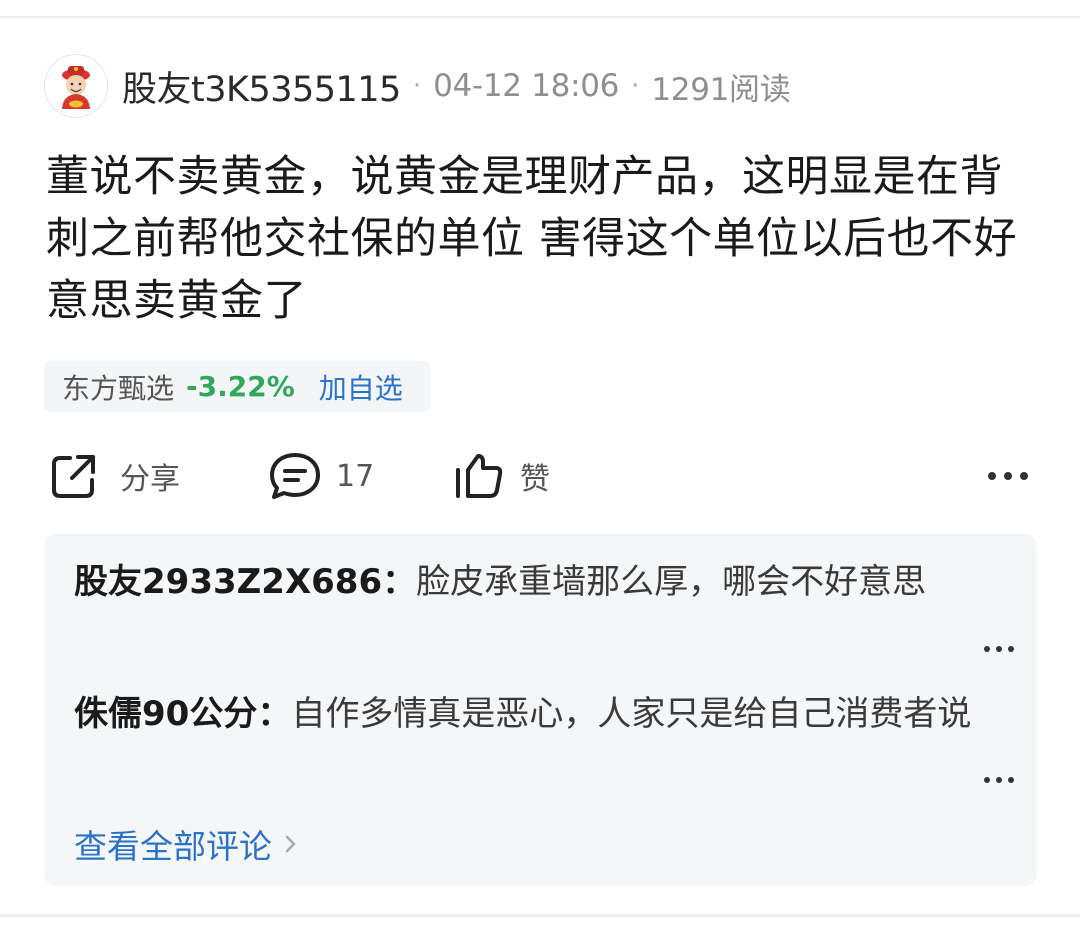 The image size is (1080, 928). Describe the element at coordinates (526, 86) in the screenshot. I see `post-time: 04-12 18:06` at that location.